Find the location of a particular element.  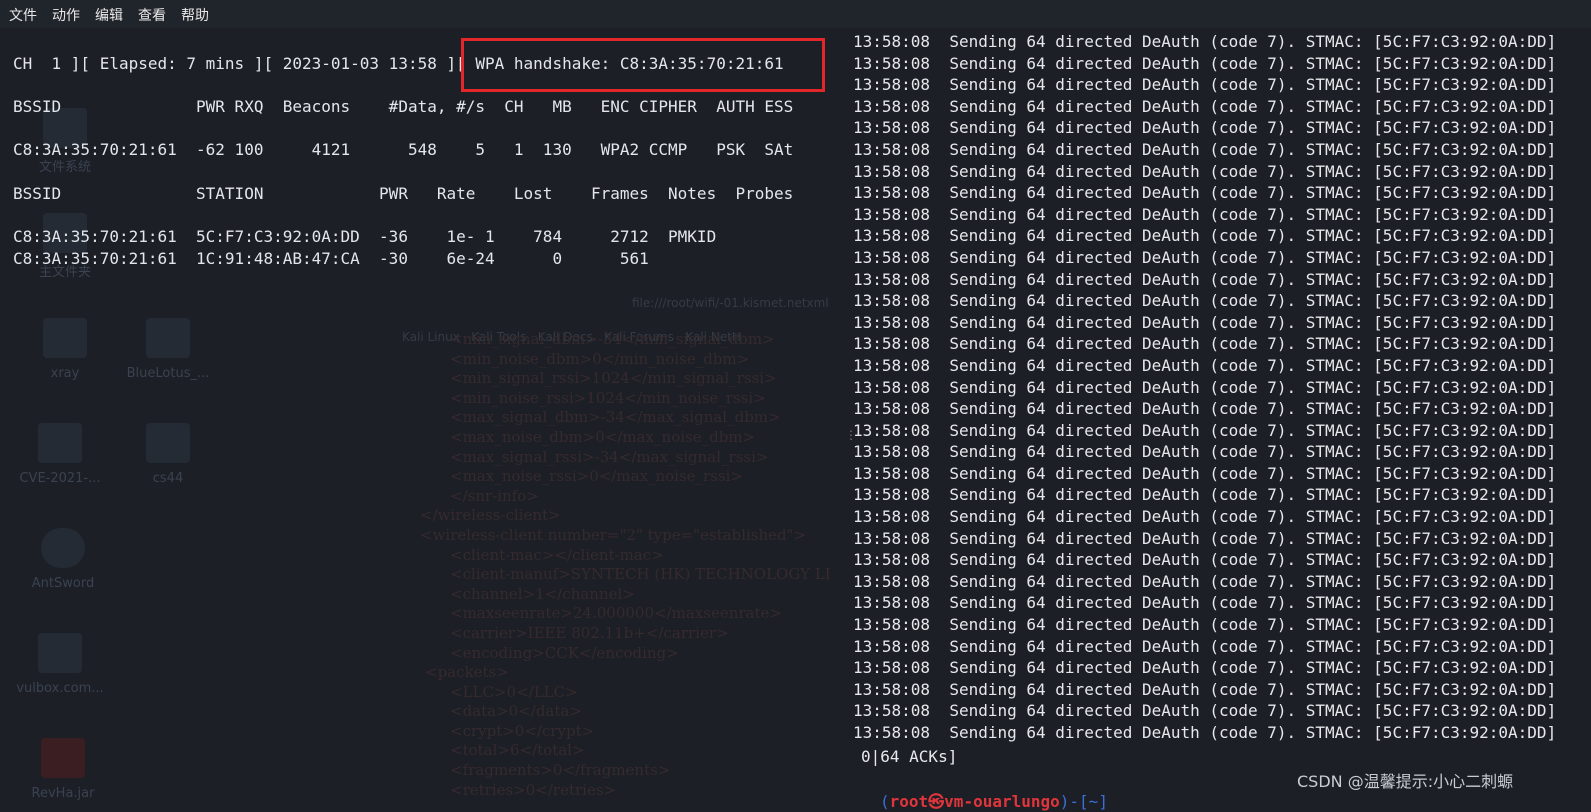

acks-line: 0|64 ACKs] is located at coordinates (909, 756).